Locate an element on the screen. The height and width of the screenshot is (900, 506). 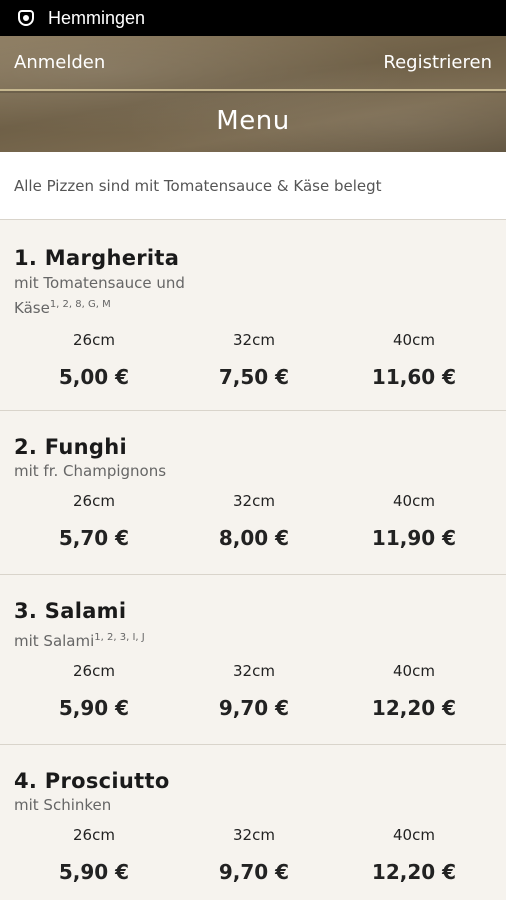
register-button: Registrieren is located at coordinates (437, 62).